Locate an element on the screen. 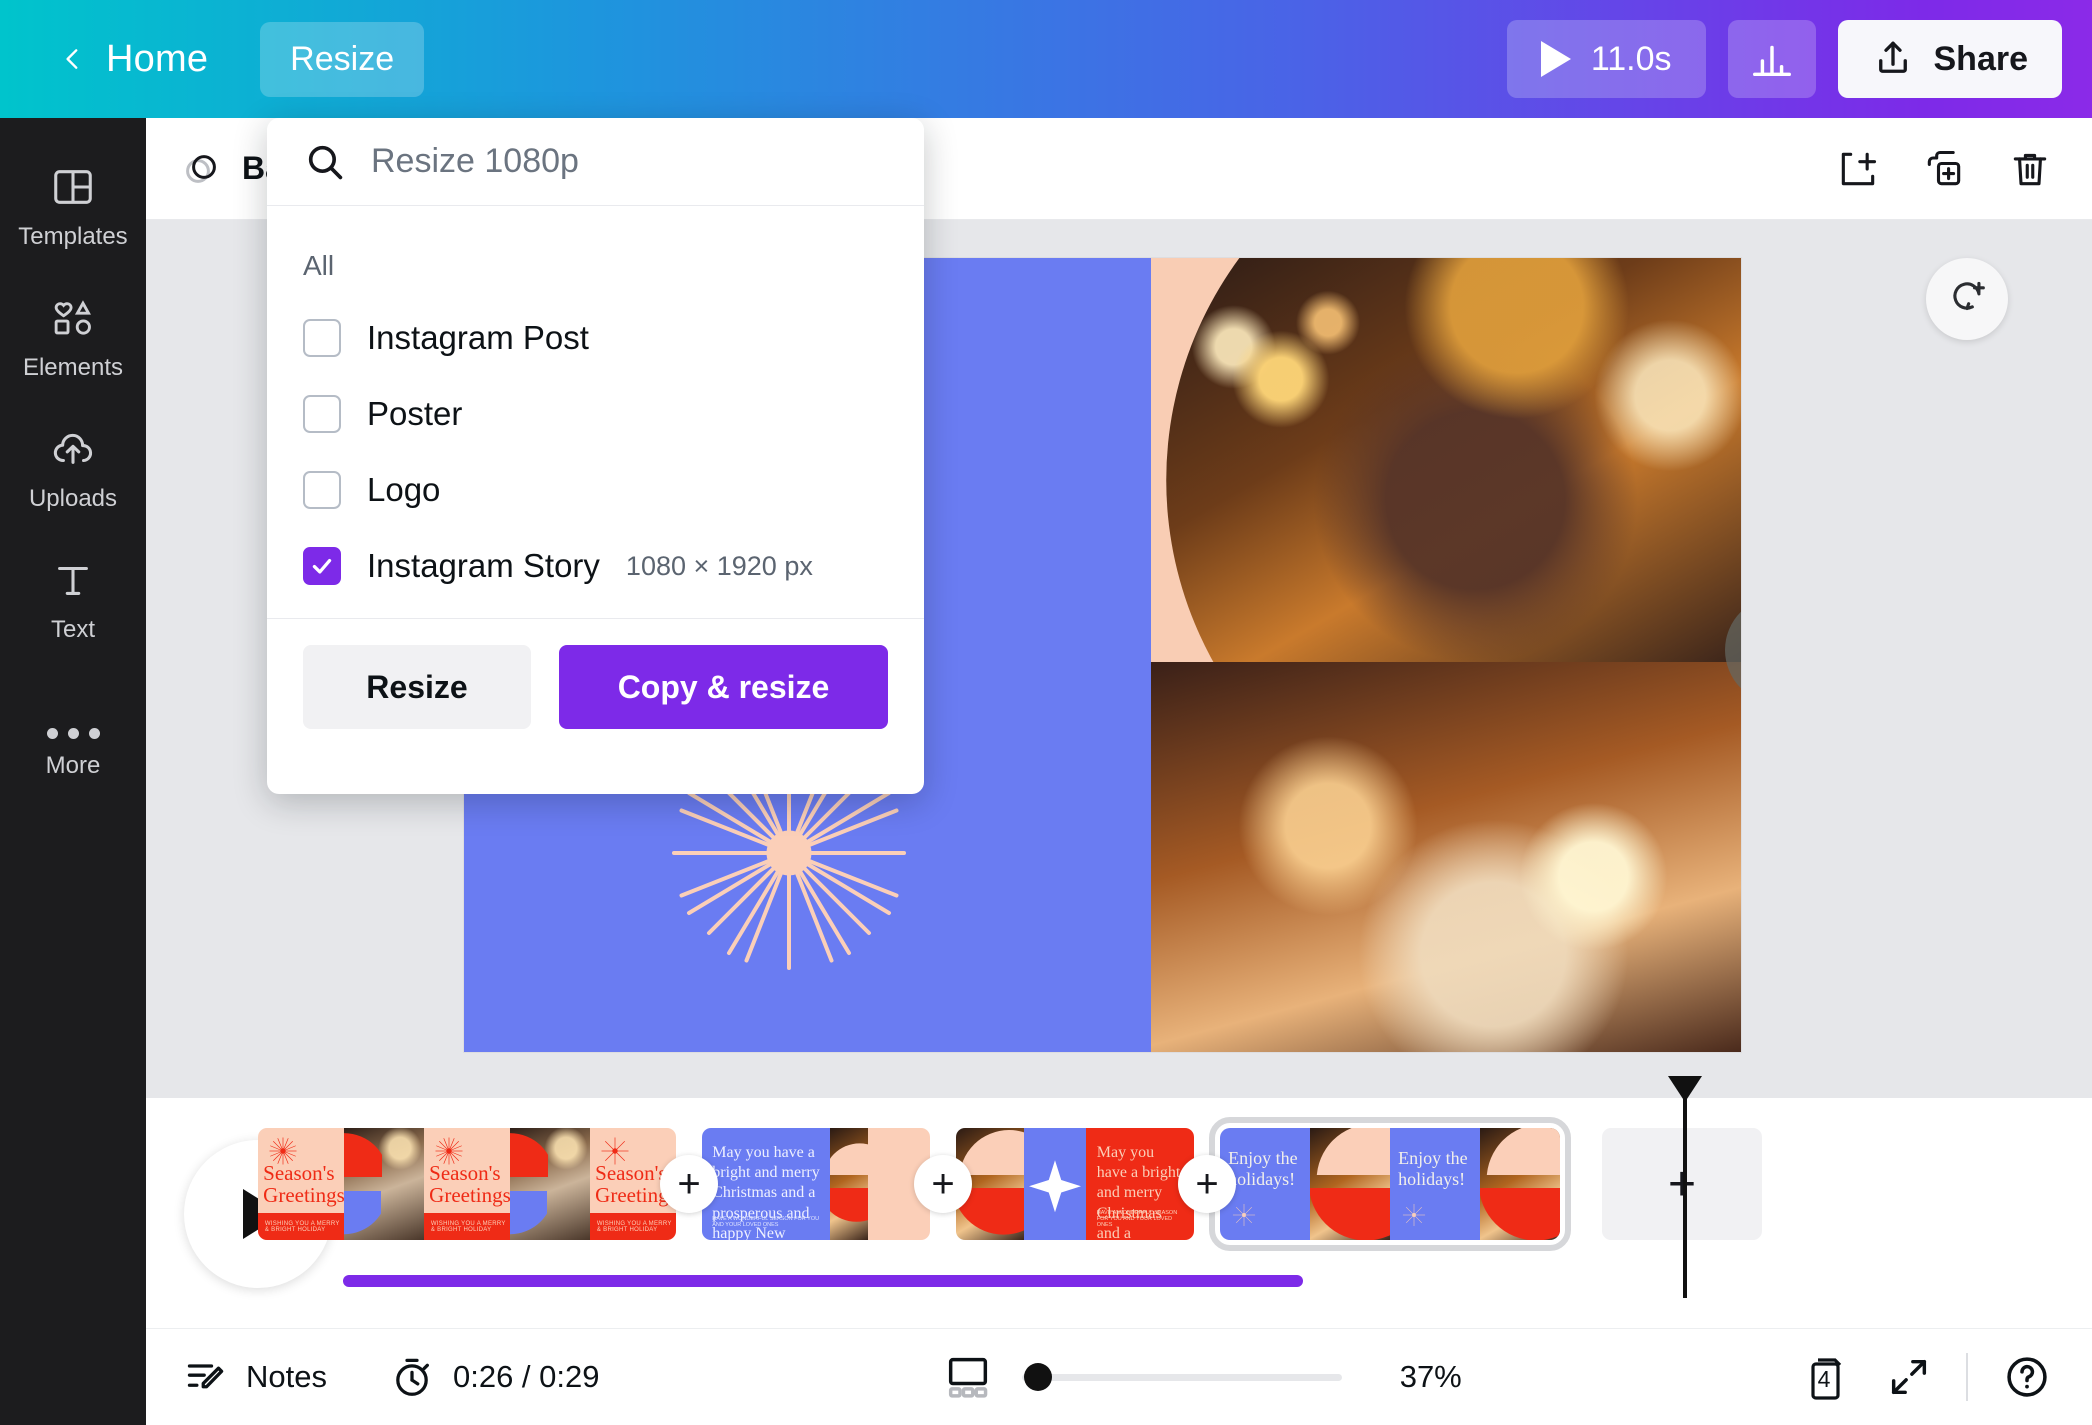  analytics-button is located at coordinates (1771, 59).